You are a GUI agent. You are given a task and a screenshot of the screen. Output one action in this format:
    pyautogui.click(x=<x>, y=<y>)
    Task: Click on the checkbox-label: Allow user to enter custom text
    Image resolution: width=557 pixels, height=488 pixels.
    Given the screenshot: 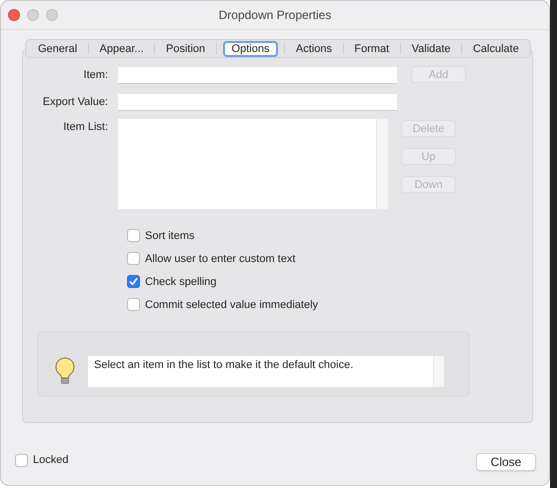 What is the action you would take?
    pyautogui.click(x=220, y=258)
    